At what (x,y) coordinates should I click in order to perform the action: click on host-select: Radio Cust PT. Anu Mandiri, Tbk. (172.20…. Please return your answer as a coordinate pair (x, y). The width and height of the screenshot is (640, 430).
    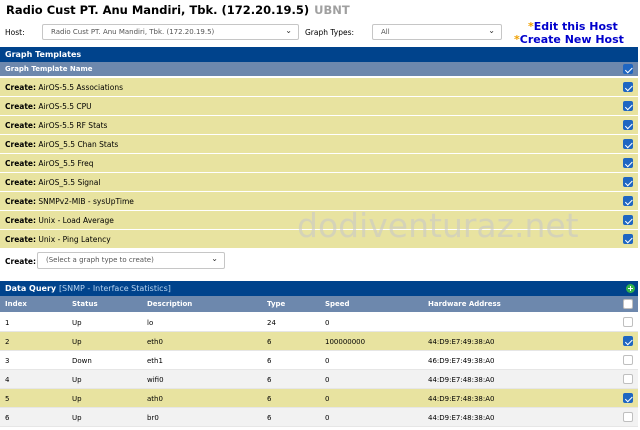
    Looking at the image, I should click on (170, 32).